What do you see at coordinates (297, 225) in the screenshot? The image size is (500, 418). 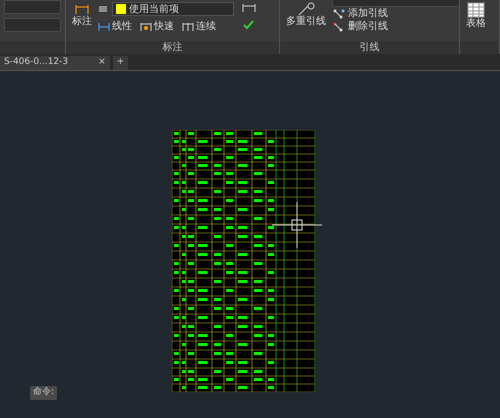 I see `crosshair-icon` at bounding box center [297, 225].